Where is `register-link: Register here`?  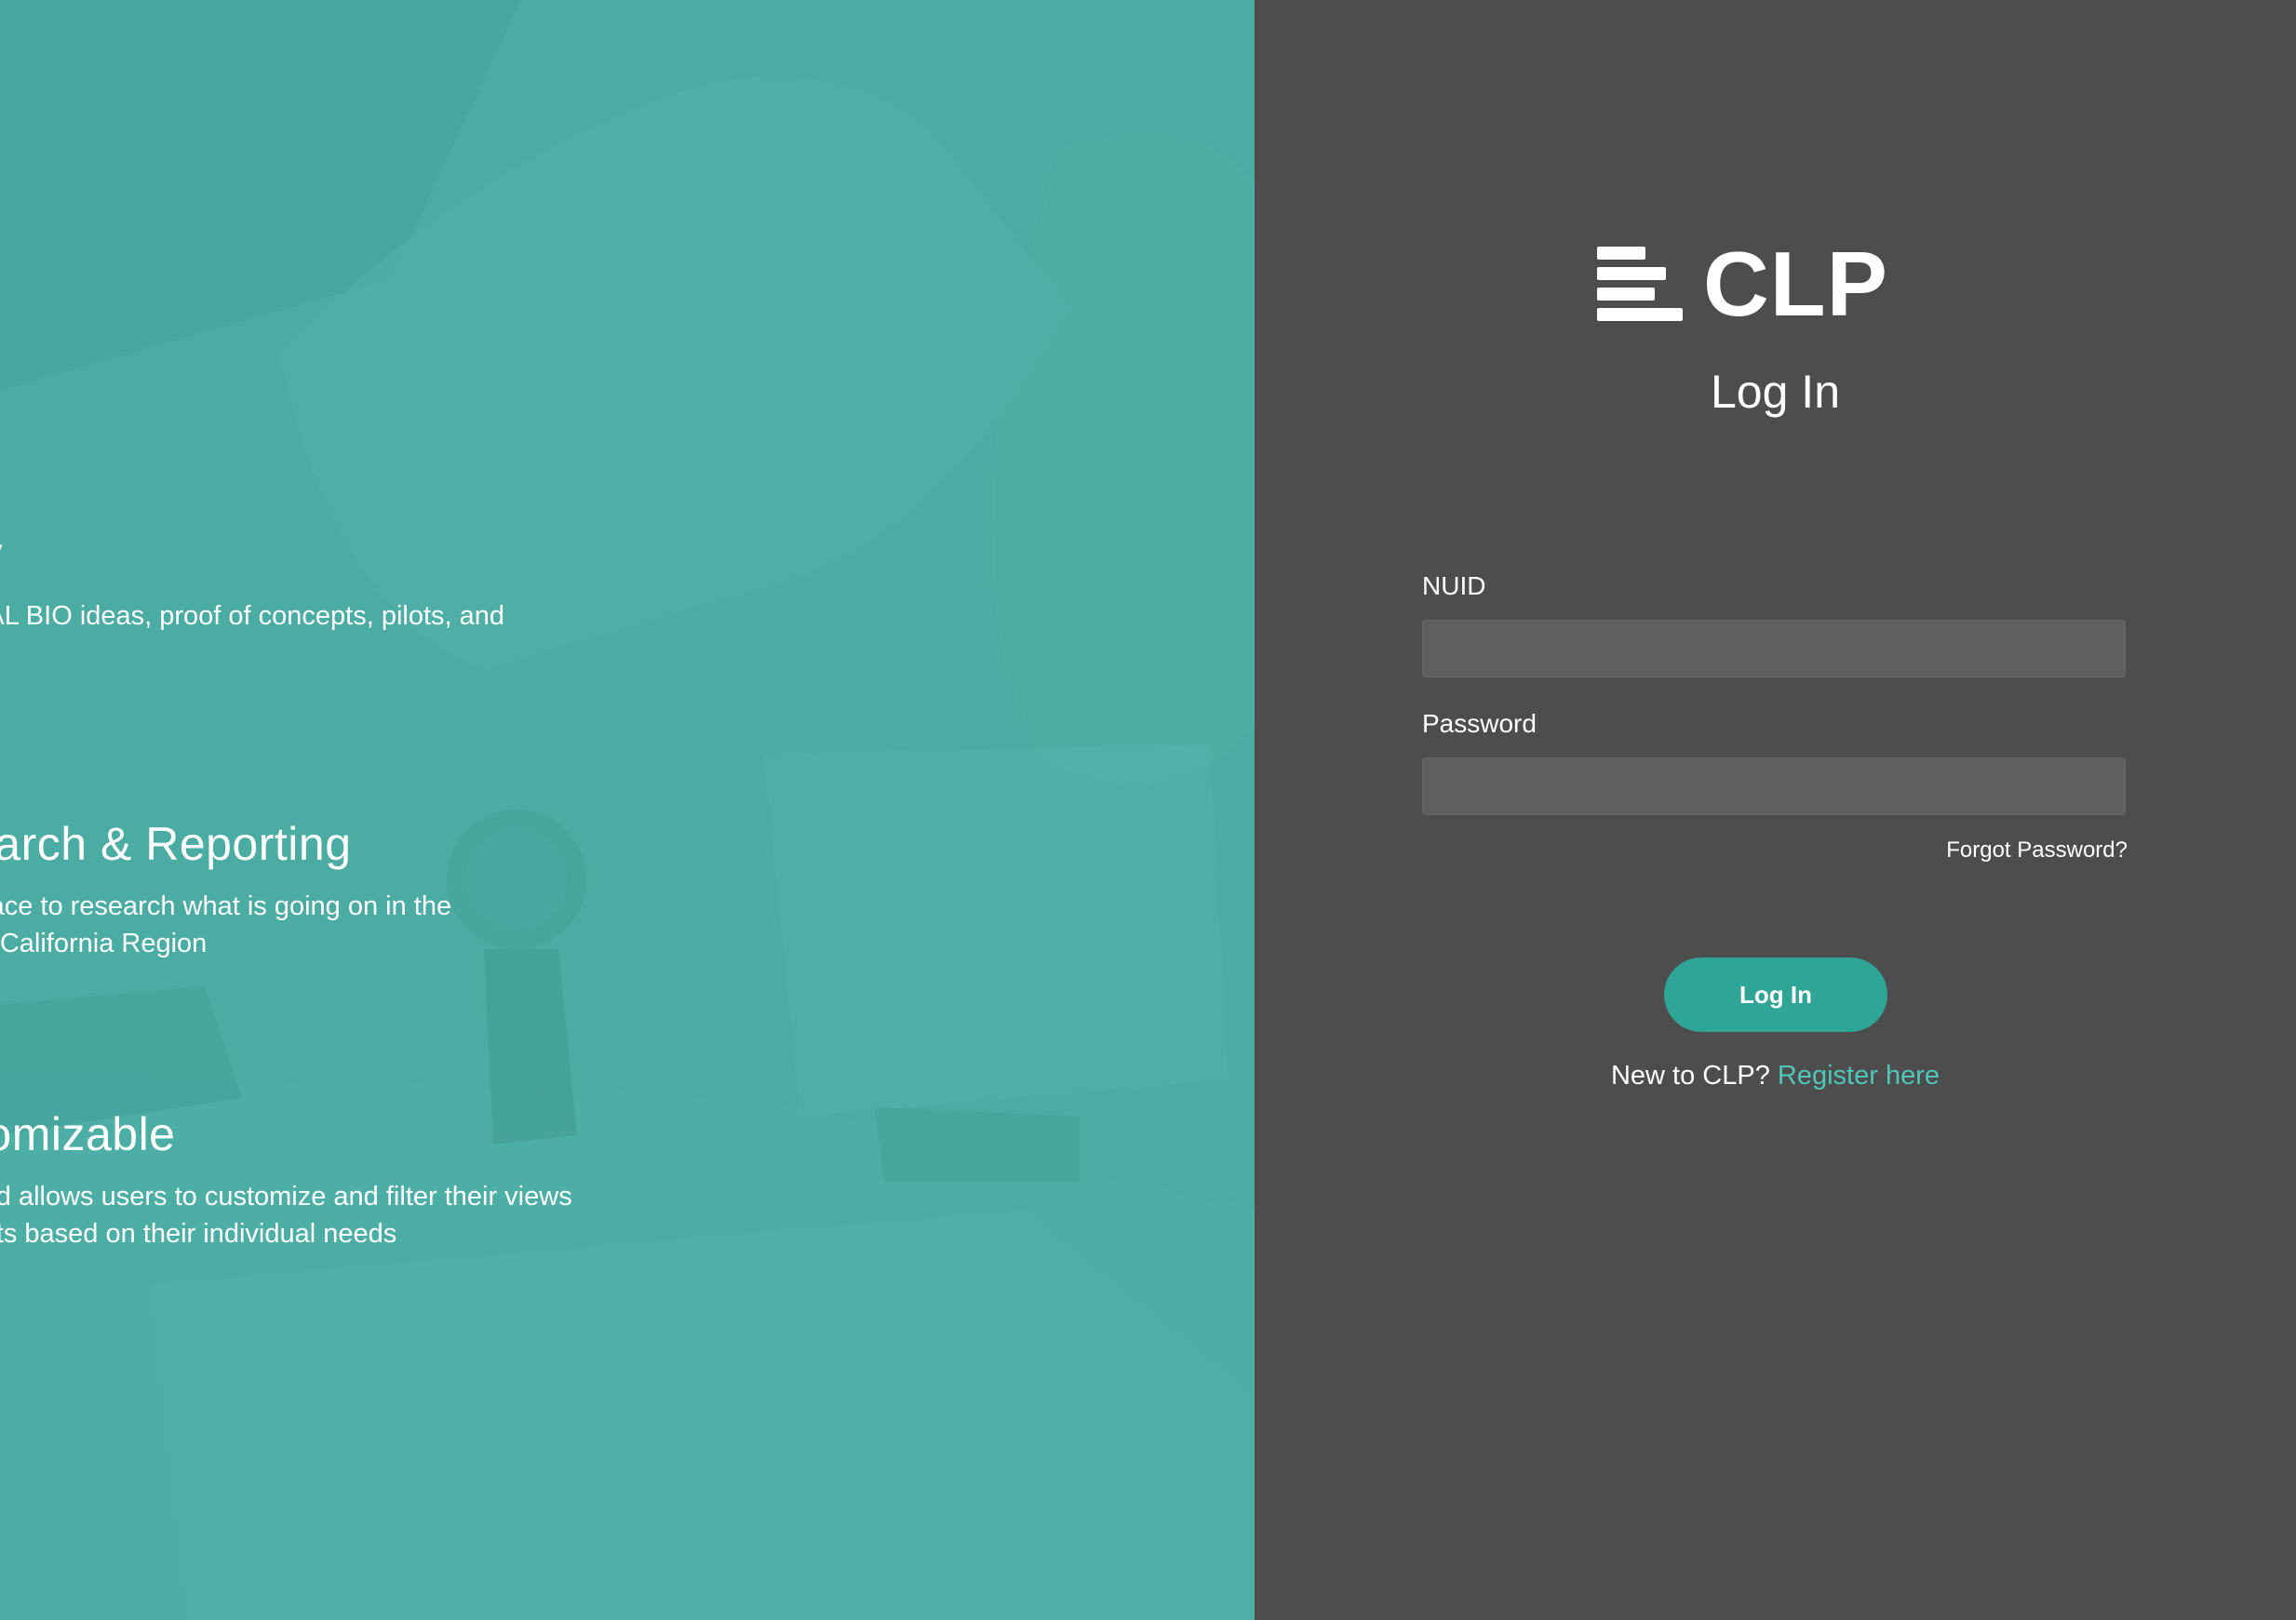
register-link: Register here is located at coordinates (1859, 1076).